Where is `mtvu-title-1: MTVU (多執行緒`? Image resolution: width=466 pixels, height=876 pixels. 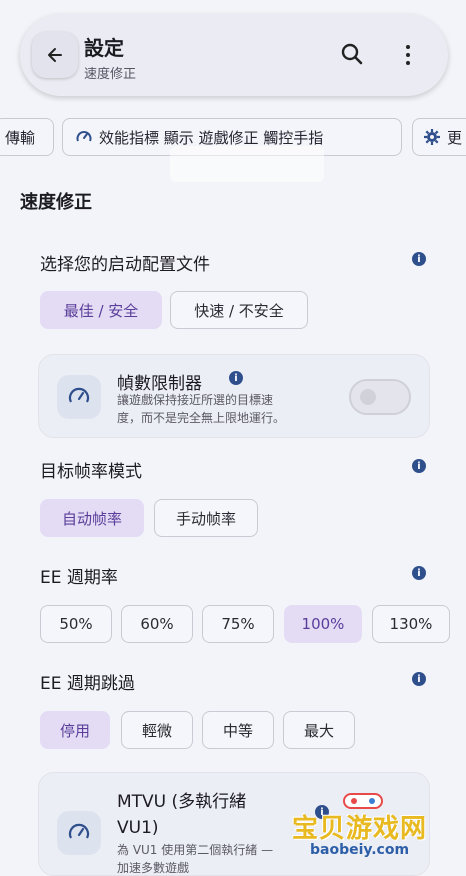 mtvu-title-1: MTVU (多執行緒 is located at coordinates (182, 802).